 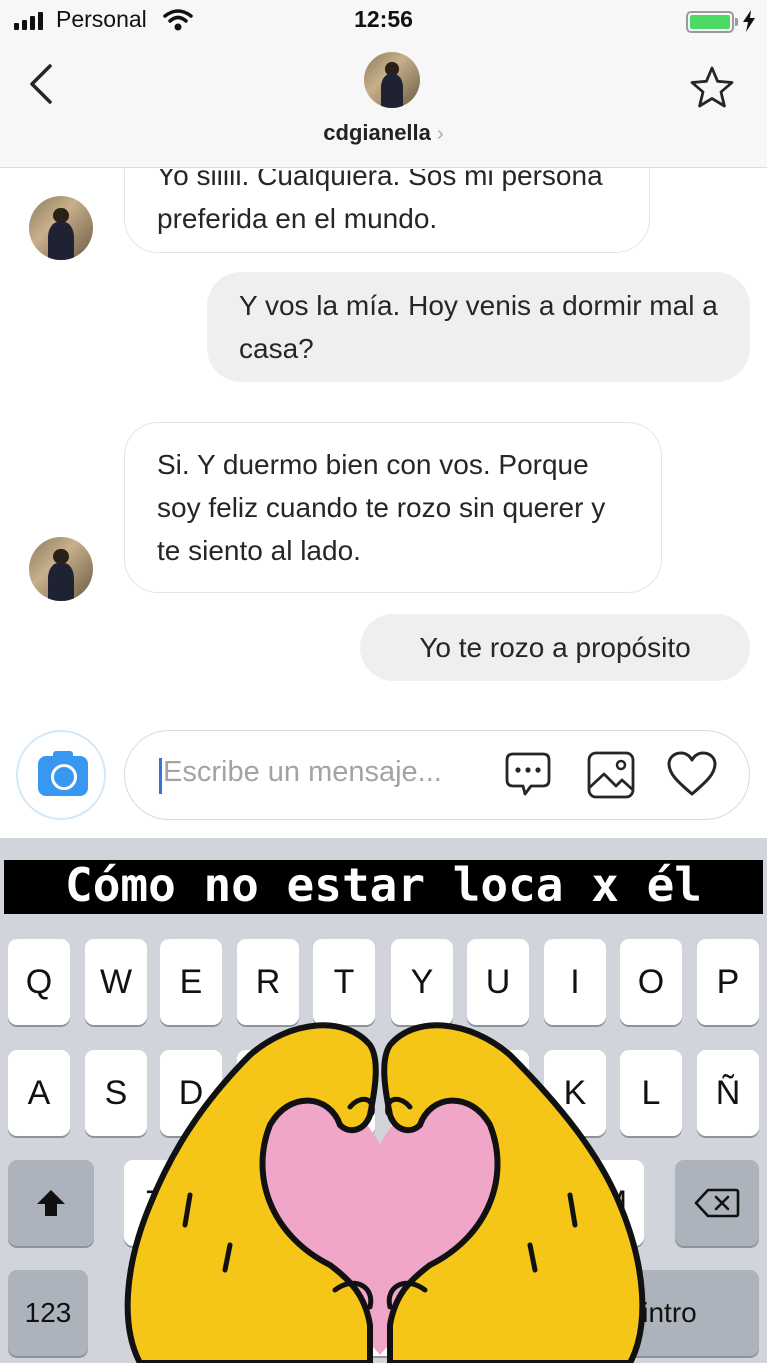 I want to click on shift-key, so click(x=51, y=1203).